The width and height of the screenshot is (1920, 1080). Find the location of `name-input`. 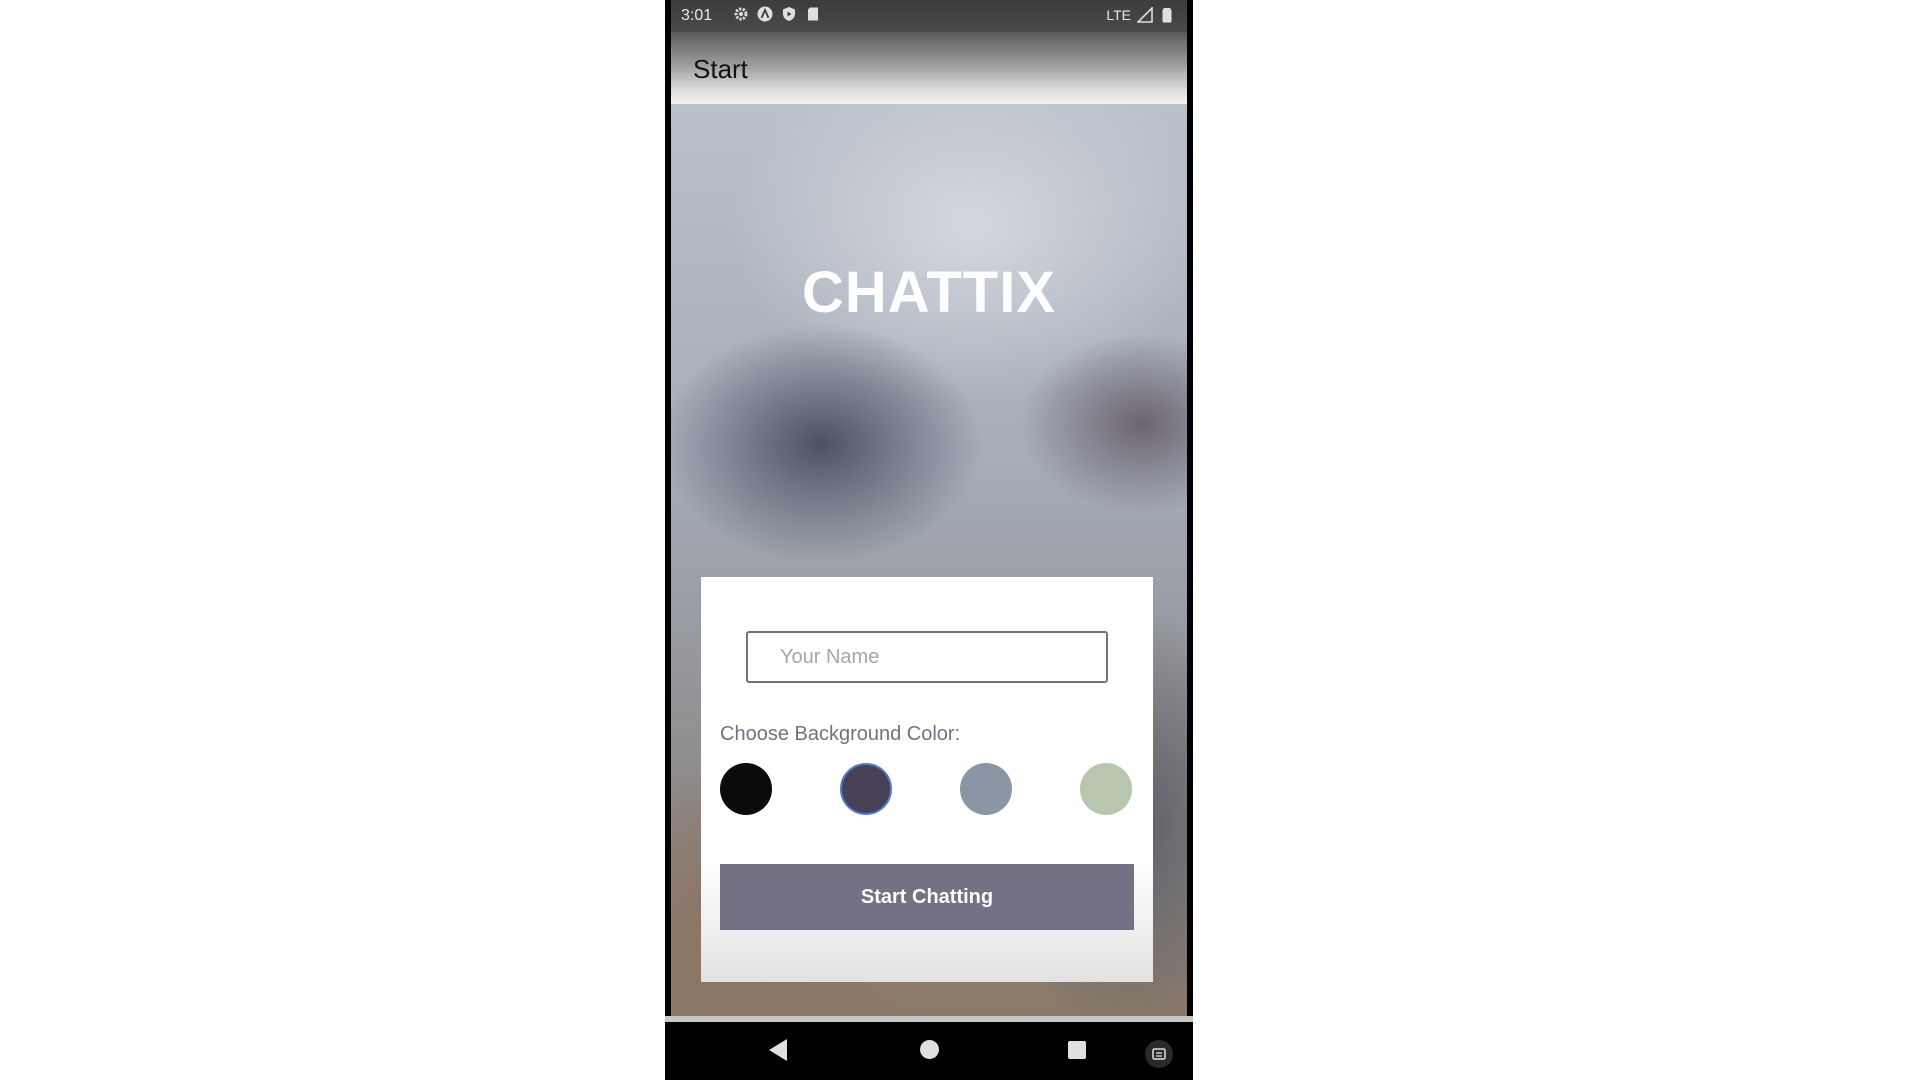

name-input is located at coordinates (927, 657).